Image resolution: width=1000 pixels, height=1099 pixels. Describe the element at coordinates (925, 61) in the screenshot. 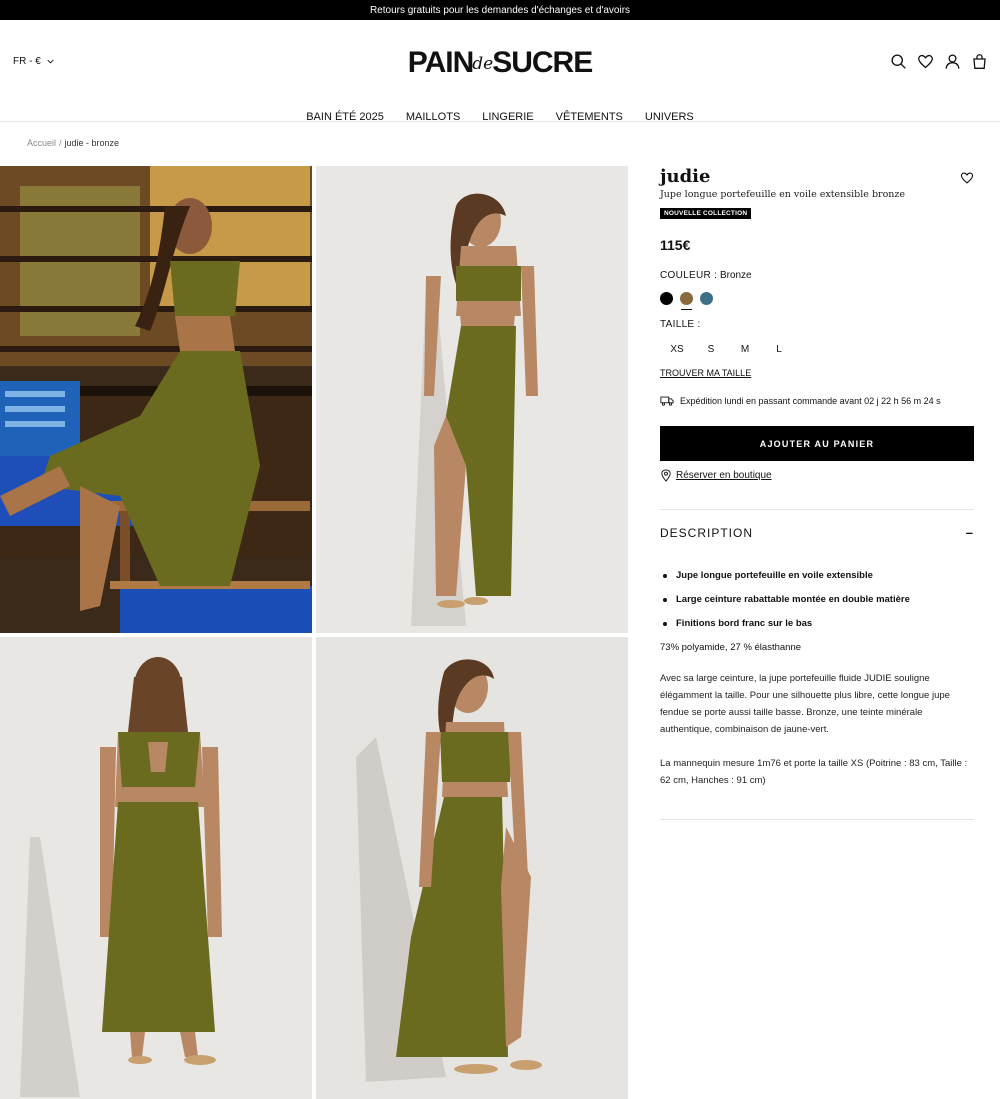

I see `heart-icon` at that location.